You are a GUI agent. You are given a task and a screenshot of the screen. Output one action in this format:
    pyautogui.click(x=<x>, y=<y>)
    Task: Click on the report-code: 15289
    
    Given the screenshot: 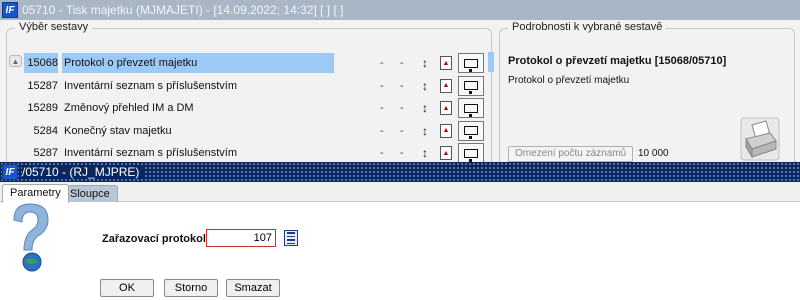 What is the action you would take?
    pyautogui.click(x=42, y=108)
    